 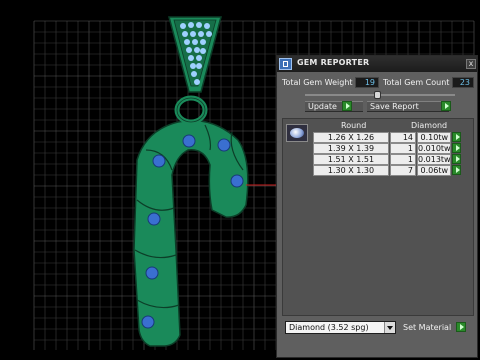 I want to click on gem-weight-cell: 0.06tw, so click(x=434, y=170).